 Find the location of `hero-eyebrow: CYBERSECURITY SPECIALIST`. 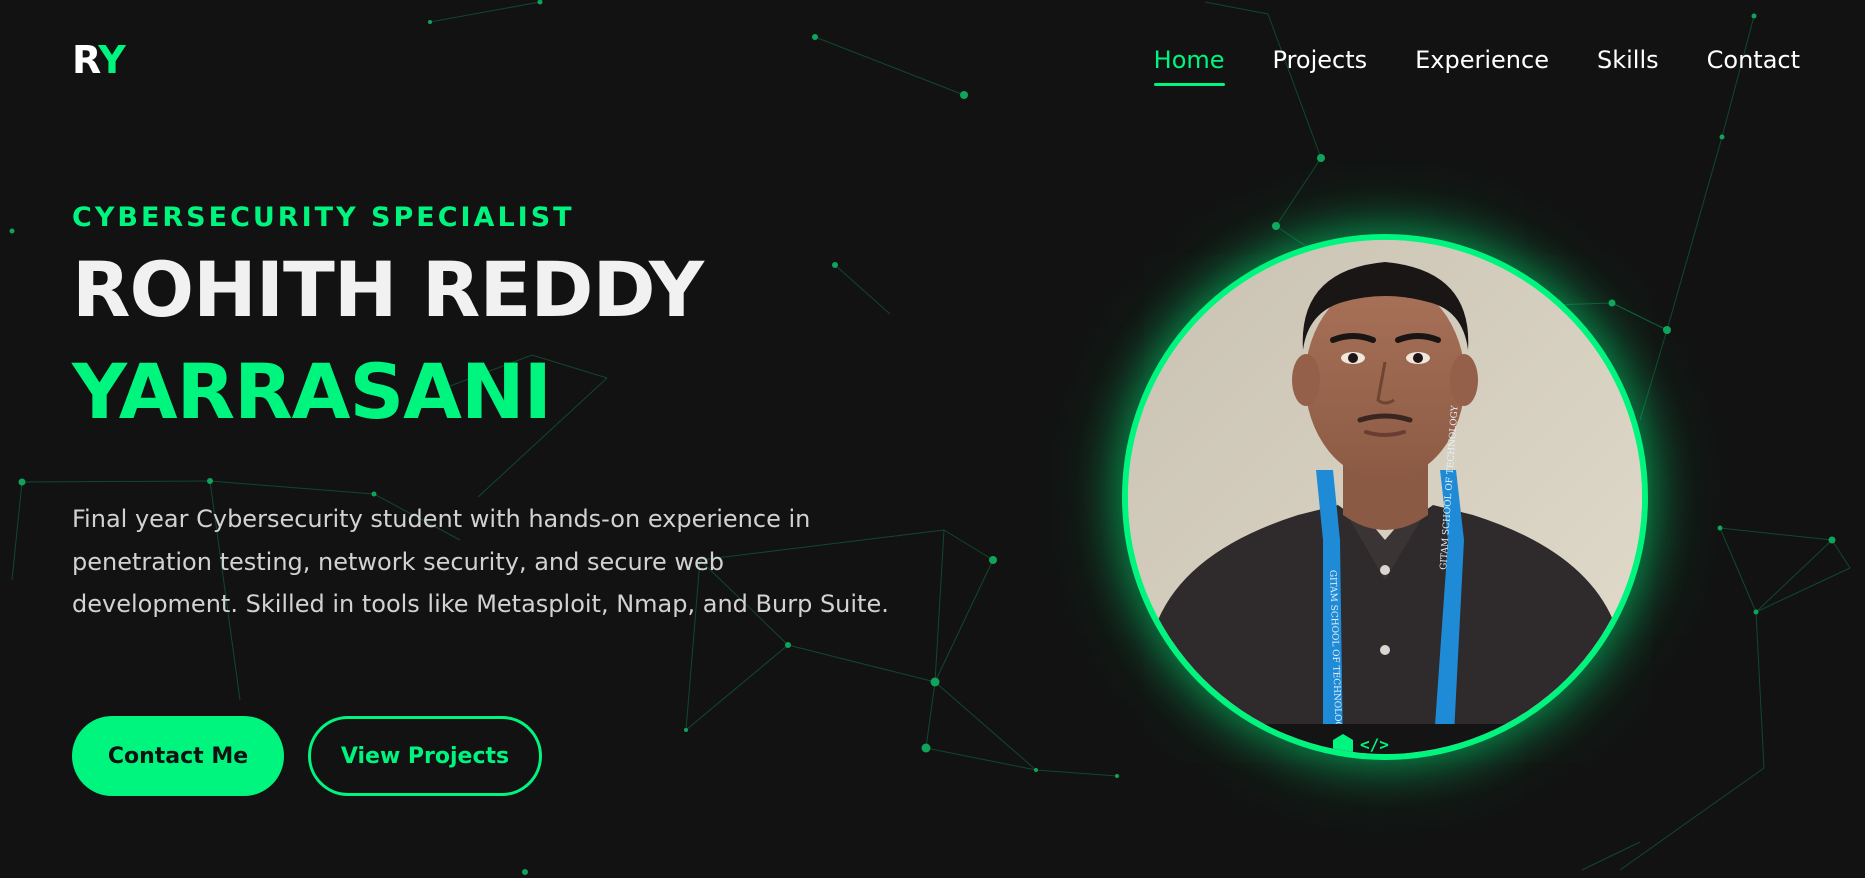

hero-eyebrow: CYBERSECURITY SPECIALIST is located at coordinates (323, 217).